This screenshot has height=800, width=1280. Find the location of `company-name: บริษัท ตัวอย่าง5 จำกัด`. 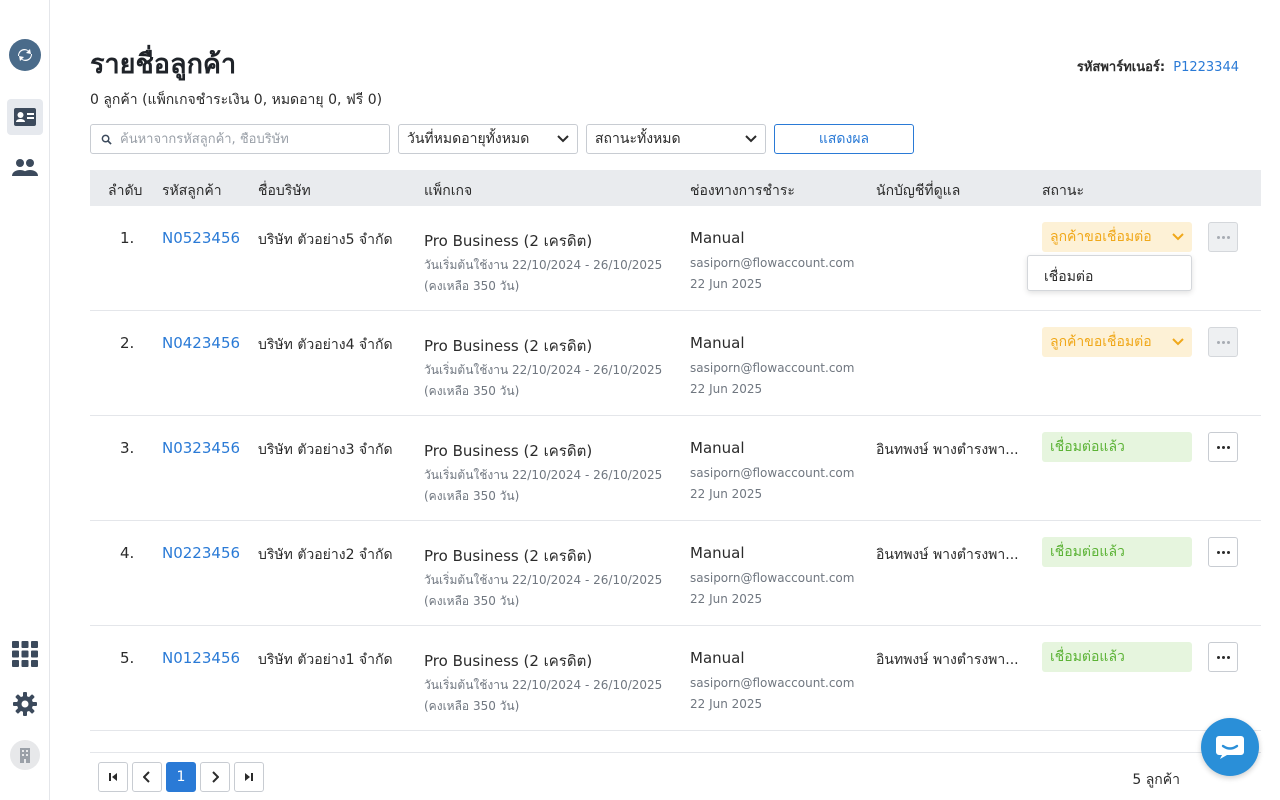

company-name: บริษัท ตัวอย่าง5 จำกัด is located at coordinates (325, 240).